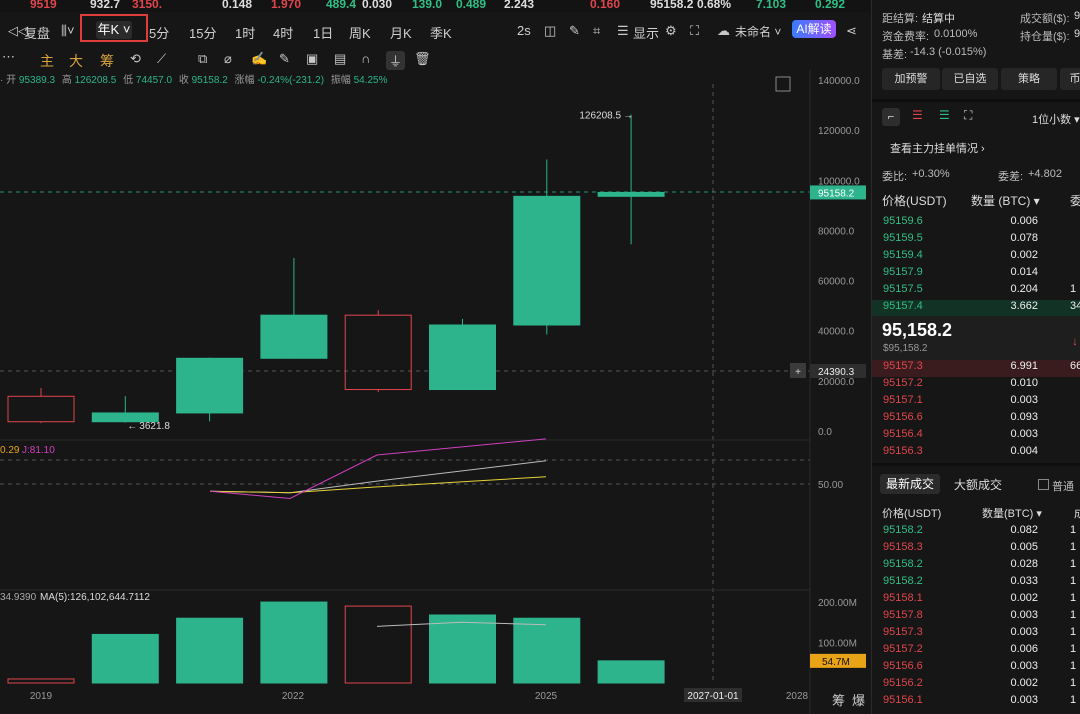  I want to click on trades-col-qty: 数量(BTC) ▾, so click(1012, 513).